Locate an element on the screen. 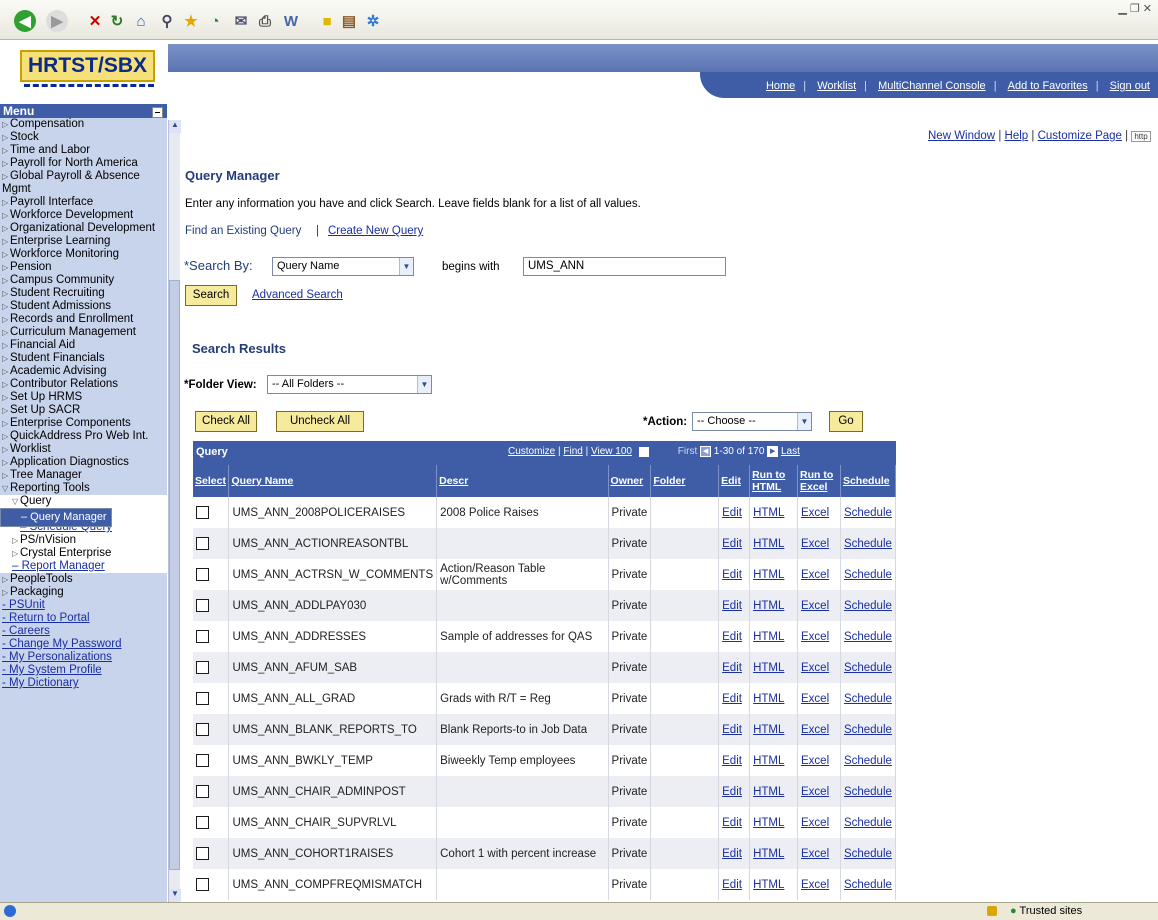 This screenshot has width=1158, height=920. sidebar-item: ▷ QuickAddress Pro Web Int. is located at coordinates (83, 436).